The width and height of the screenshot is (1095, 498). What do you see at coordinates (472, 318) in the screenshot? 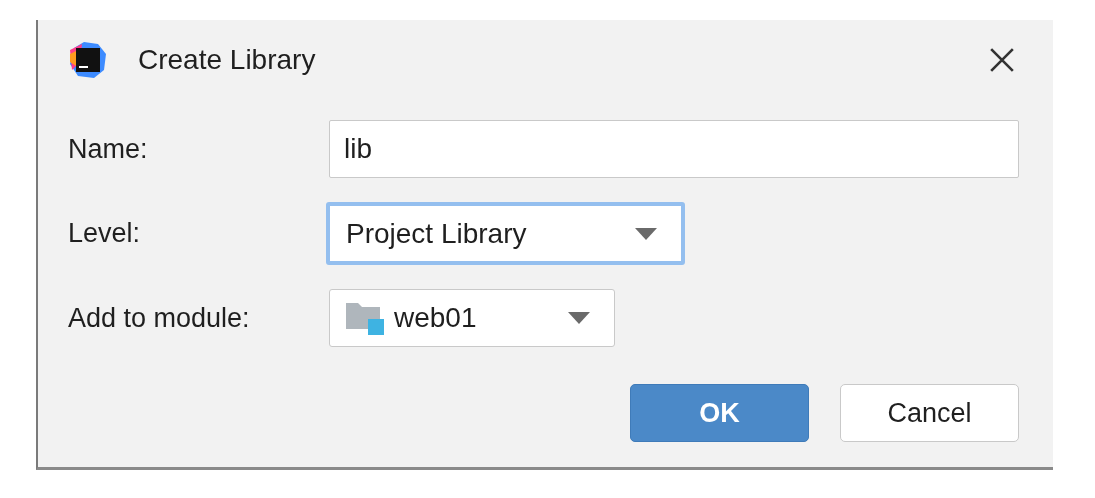
I see `module-dropdown: web01` at bounding box center [472, 318].